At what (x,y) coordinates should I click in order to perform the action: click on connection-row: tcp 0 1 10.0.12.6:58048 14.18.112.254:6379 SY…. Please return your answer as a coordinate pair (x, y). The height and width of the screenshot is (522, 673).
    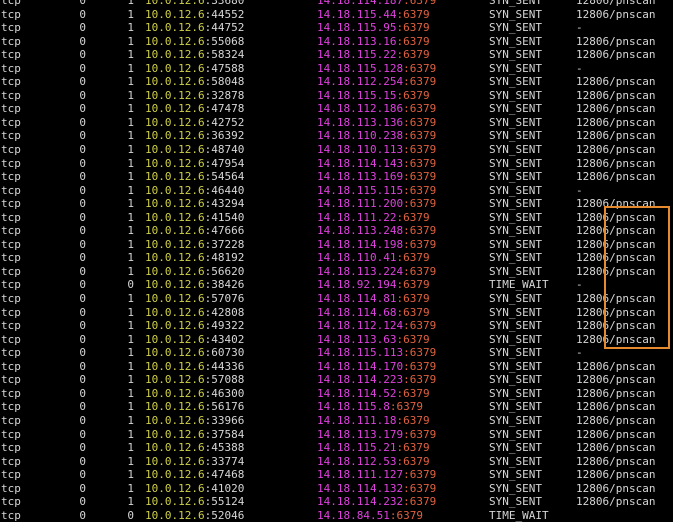
    Looking at the image, I should click on (336, 82).